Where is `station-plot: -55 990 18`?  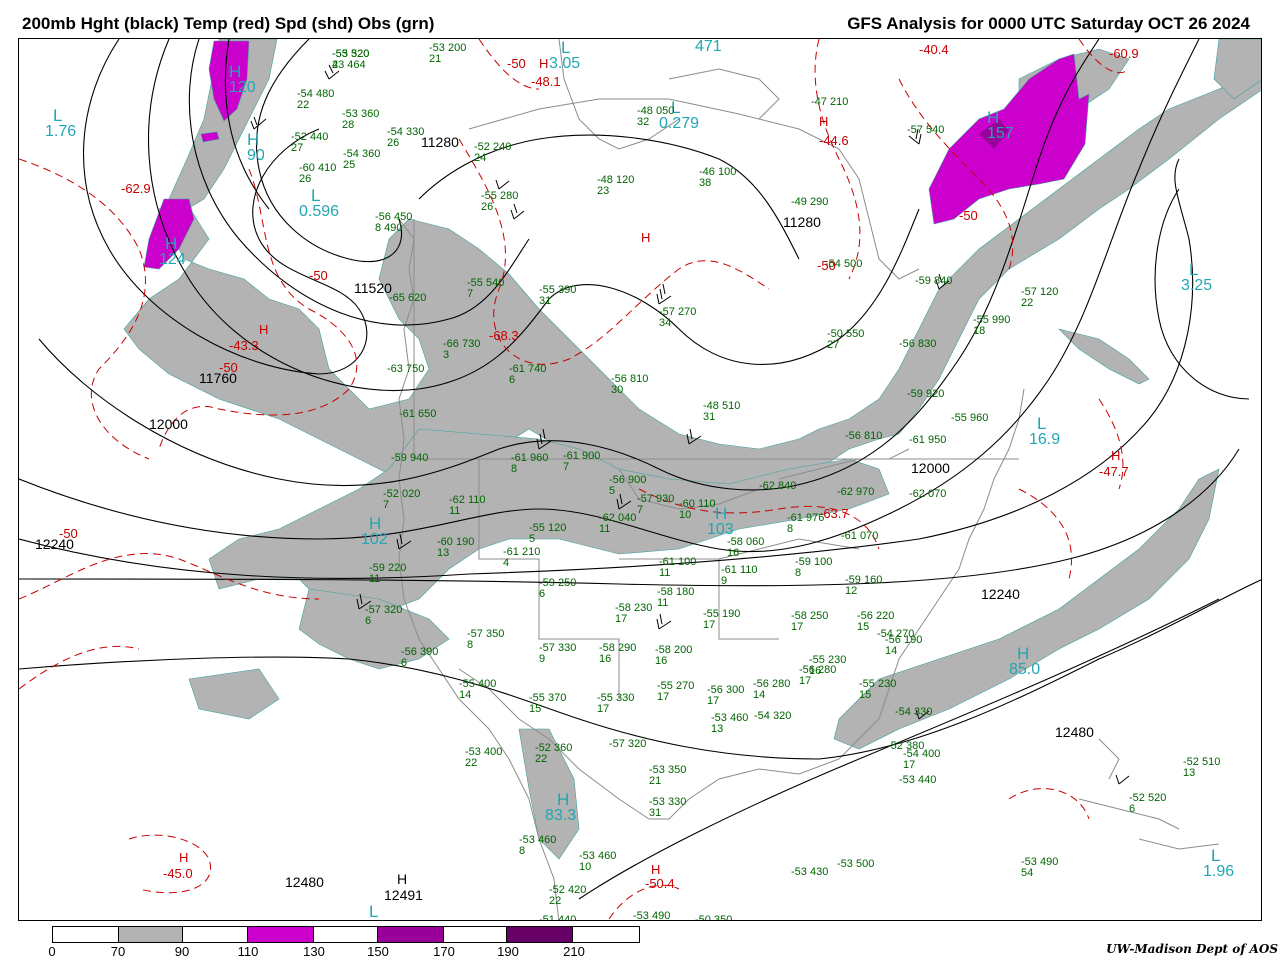 station-plot: -55 990 18 is located at coordinates (991, 326).